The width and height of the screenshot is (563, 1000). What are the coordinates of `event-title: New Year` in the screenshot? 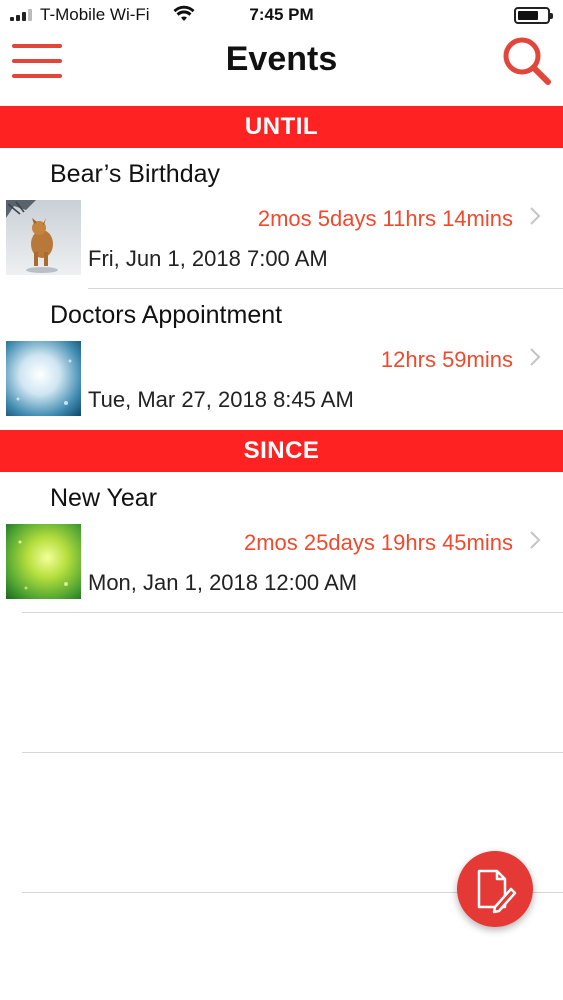 It's located at (104, 498).